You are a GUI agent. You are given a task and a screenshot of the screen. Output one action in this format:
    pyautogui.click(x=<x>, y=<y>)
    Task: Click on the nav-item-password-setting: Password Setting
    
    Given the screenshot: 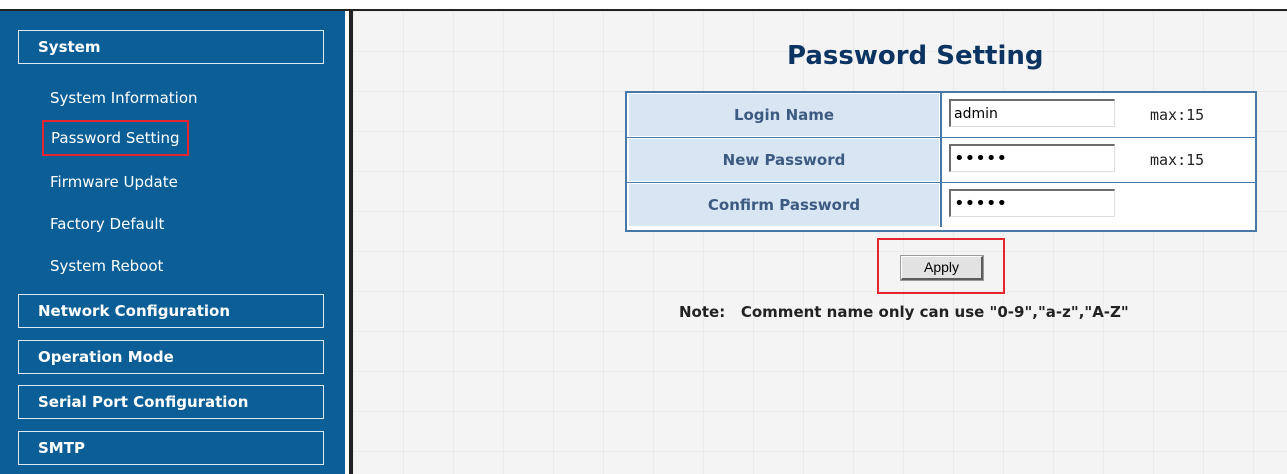 What is the action you would take?
    pyautogui.click(x=115, y=138)
    